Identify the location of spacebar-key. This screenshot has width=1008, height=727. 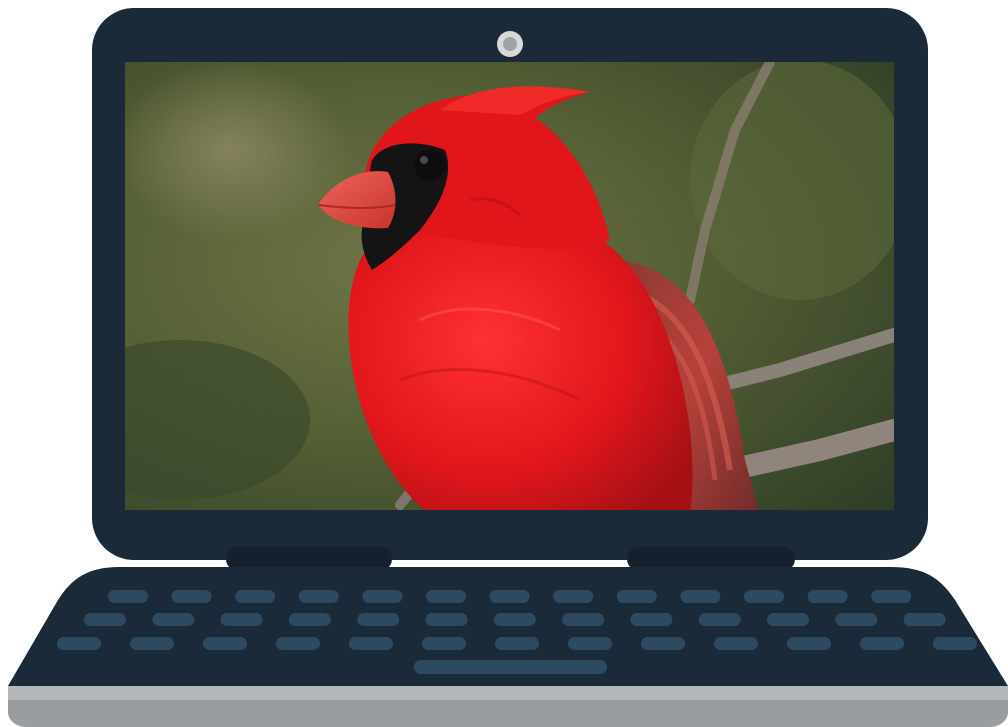
(510, 667).